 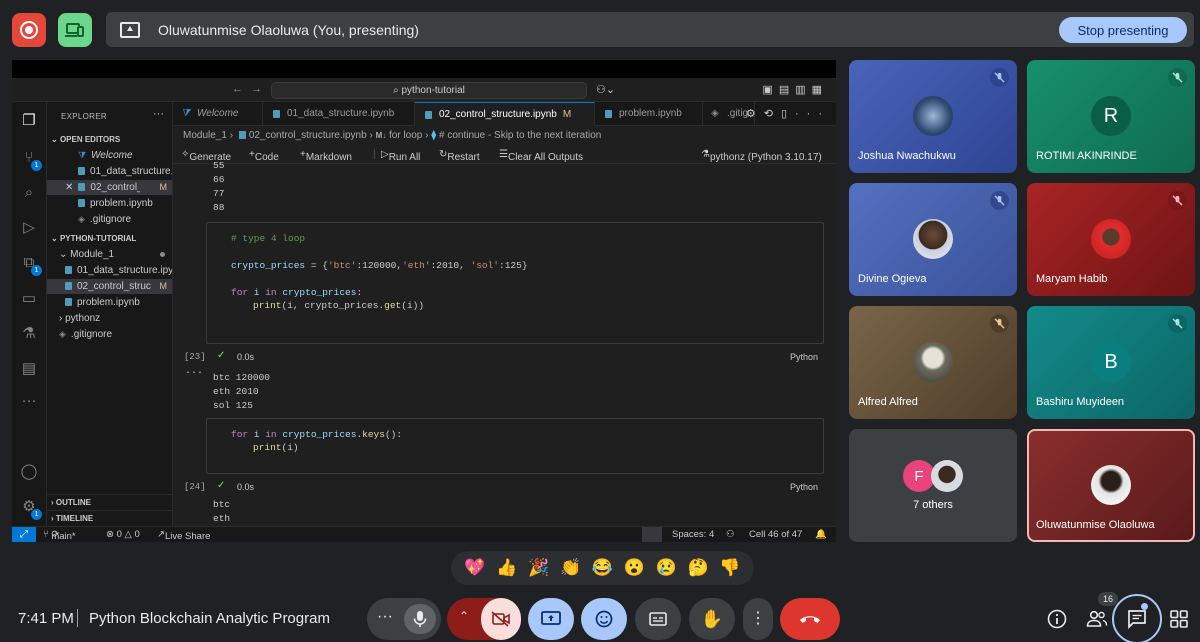 What do you see at coordinates (730, 534) in the screenshot?
I see `kernel-status-icon: ⚇` at bounding box center [730, 534].